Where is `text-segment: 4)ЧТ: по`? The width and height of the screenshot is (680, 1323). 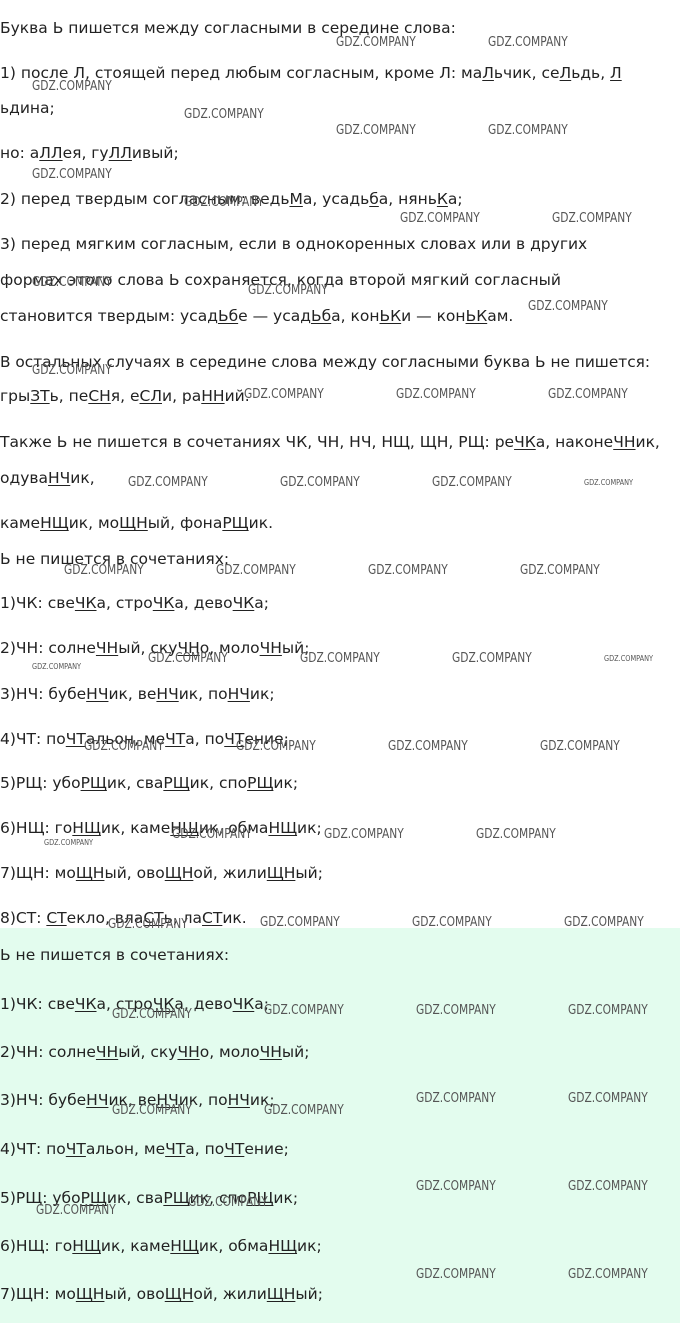 text-segment: 4)ЧТ: по is located at coordinates (33, 739).